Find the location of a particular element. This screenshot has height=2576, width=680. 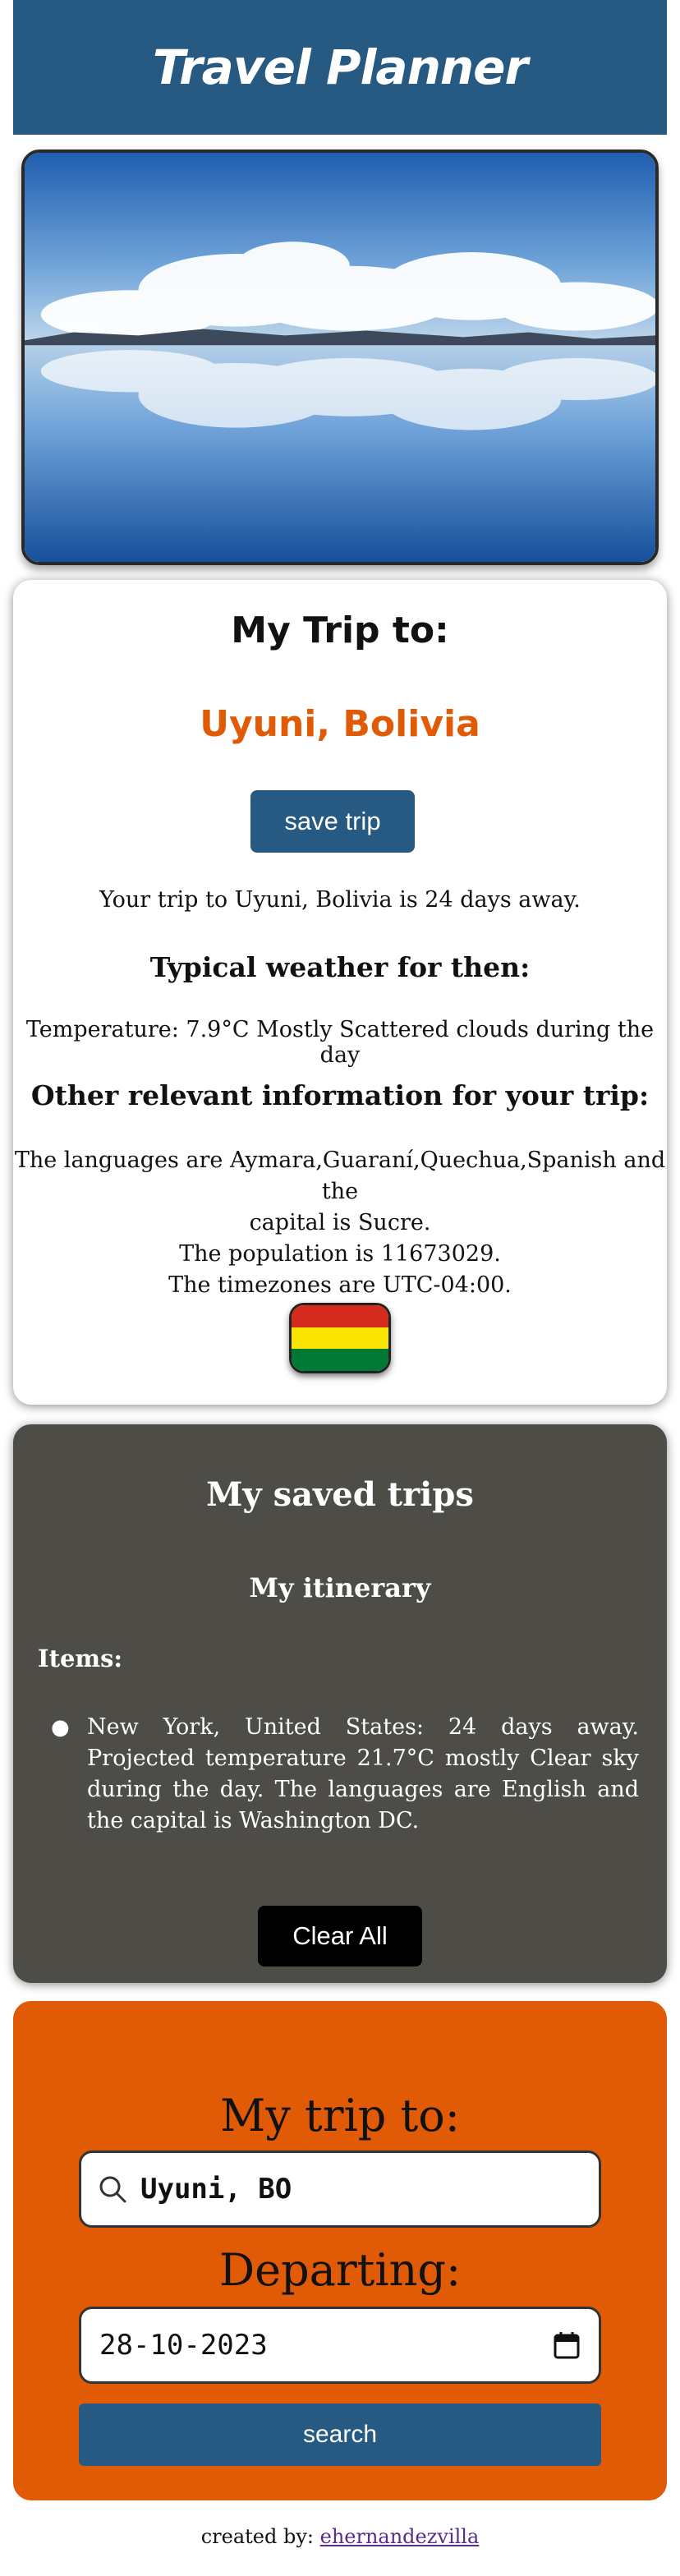

app-header: Travel Planner is located at coordinates (340, 67).